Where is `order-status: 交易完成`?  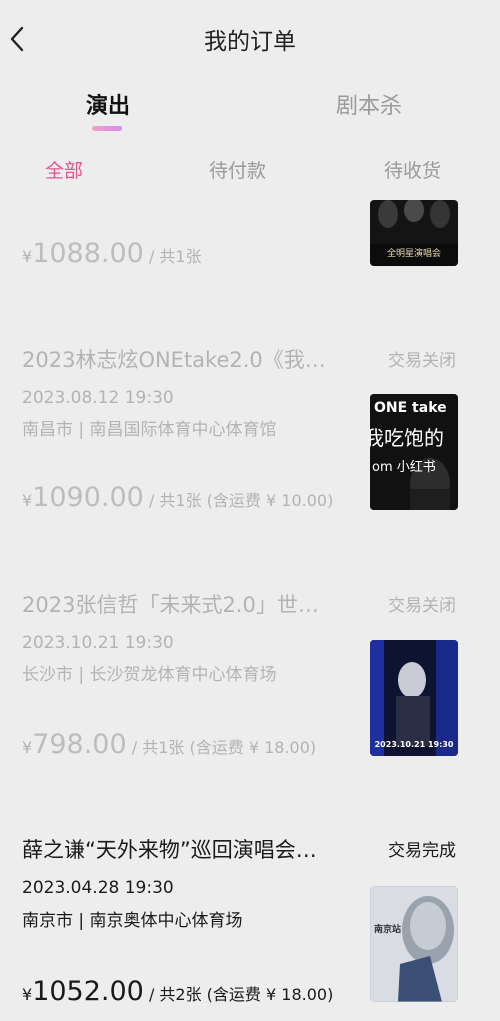
order-status: 交易完成 is located at coordinates (422, 851).